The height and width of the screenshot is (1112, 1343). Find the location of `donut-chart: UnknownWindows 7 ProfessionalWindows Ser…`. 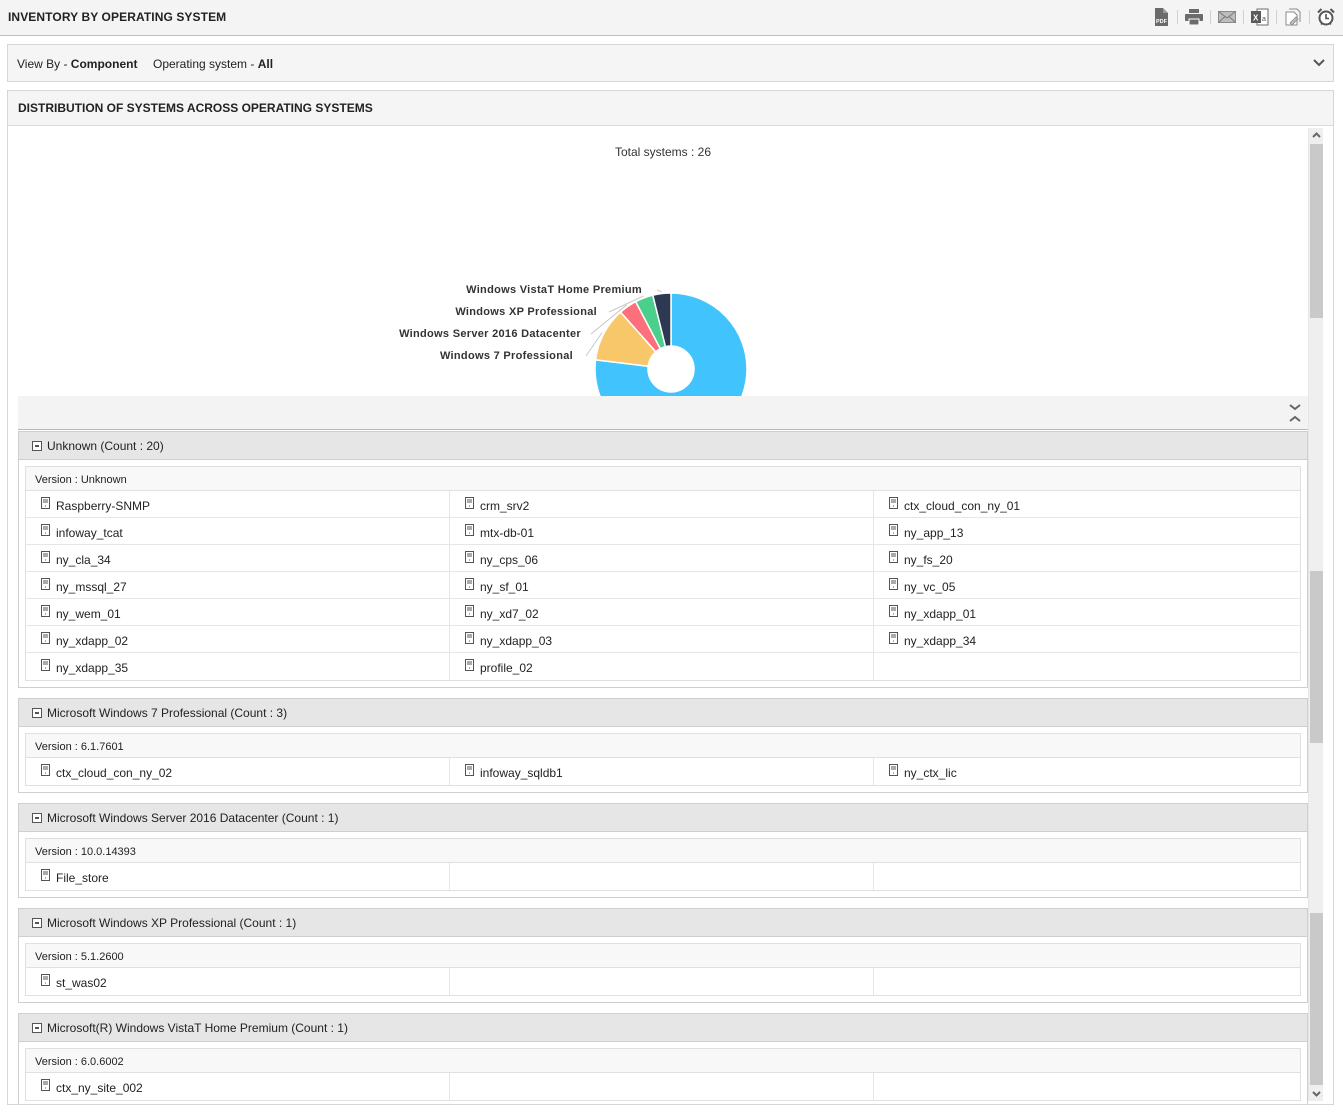

donut-chart: UnknownWindows 7 ProfessionalWindows Ser… is located at coordinates (573, 340).